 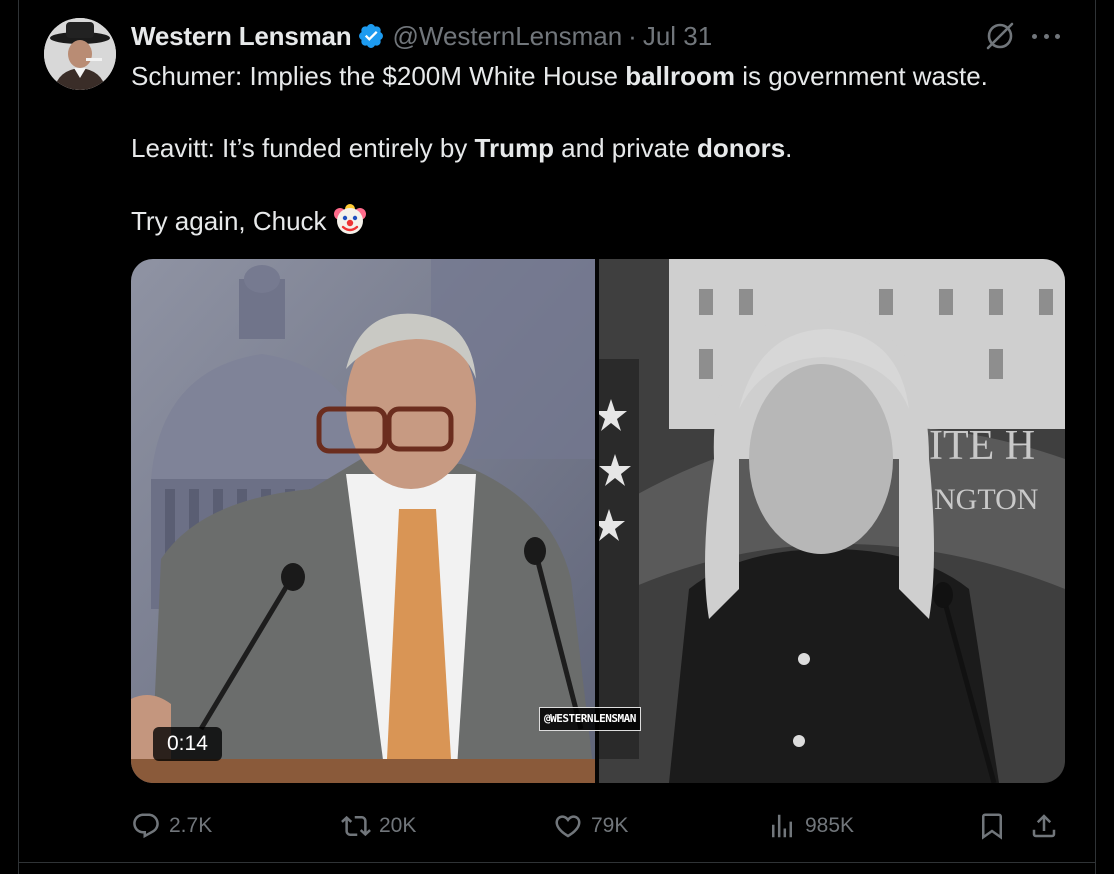 I want to click on reply-count: 2.7K, so click(x=191, y=825).